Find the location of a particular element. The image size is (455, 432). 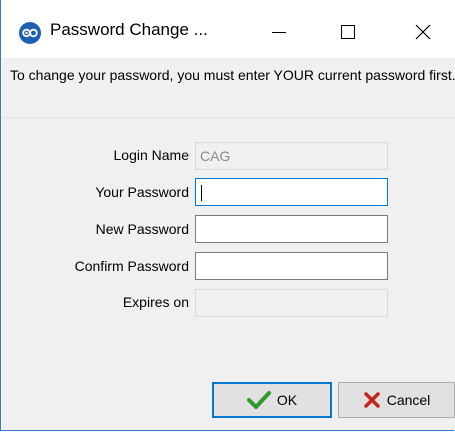

checkmark-icon is located at coordinates (258, 400).